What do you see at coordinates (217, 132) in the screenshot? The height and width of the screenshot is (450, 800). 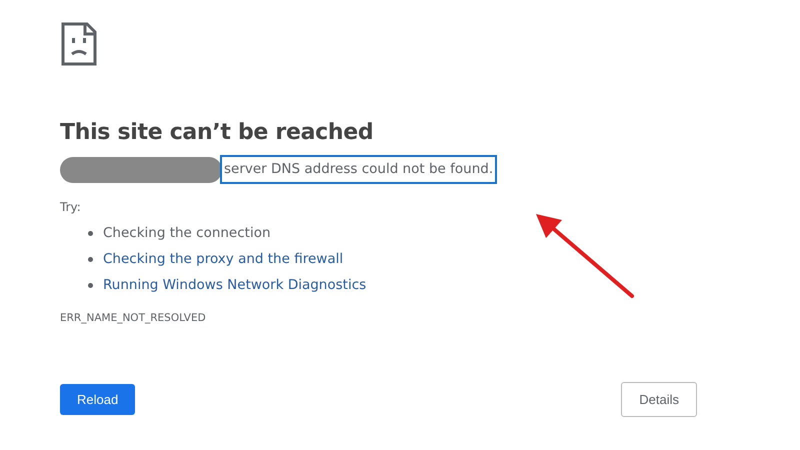 I see `error-title: This site can’t be reached` at bounding box center [217, 132].